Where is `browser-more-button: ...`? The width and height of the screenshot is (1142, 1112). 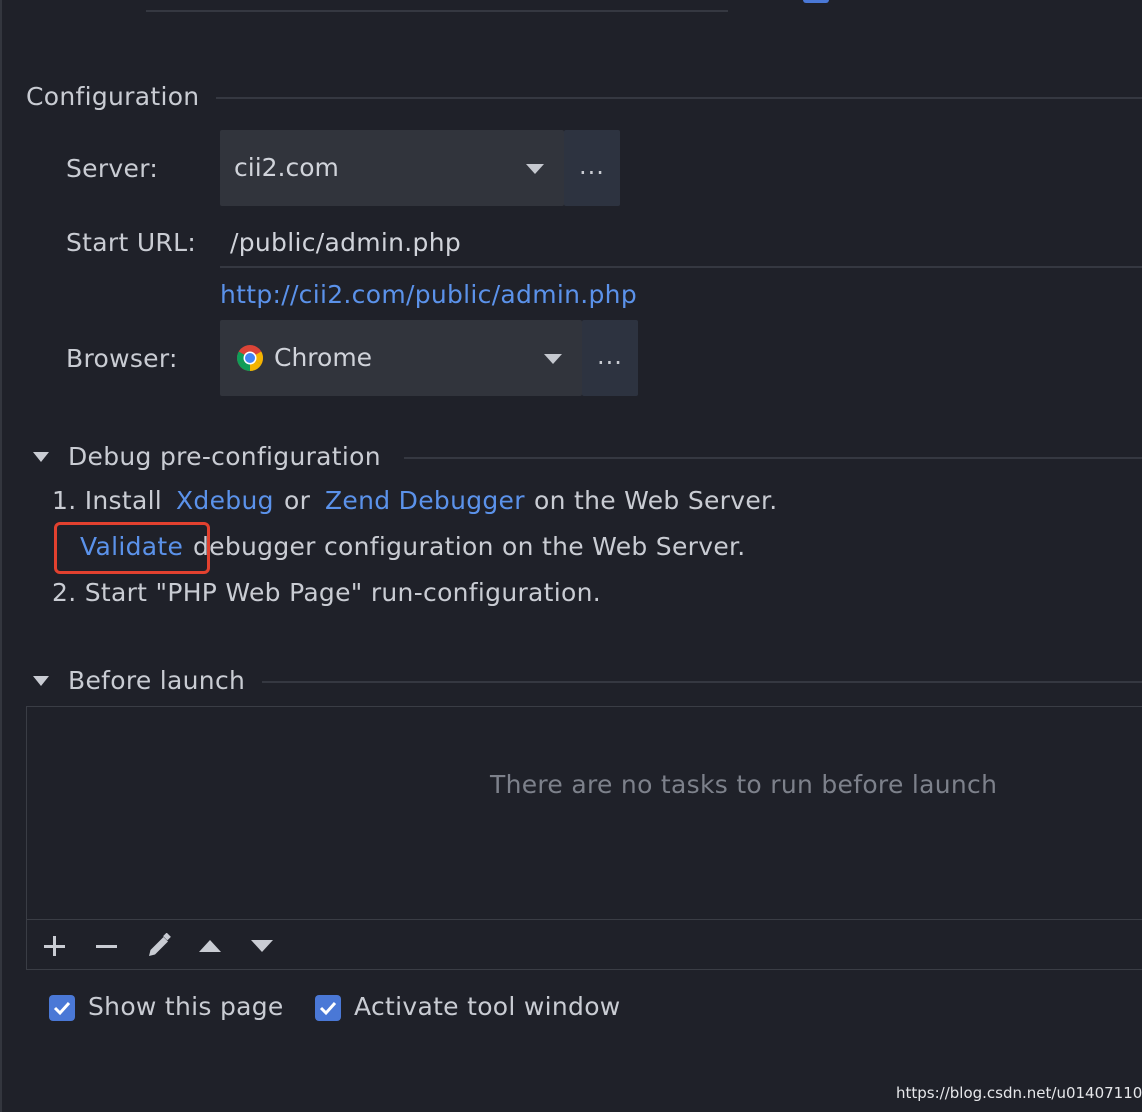
browser-more-button: ... is located at coordinates (610, 358).